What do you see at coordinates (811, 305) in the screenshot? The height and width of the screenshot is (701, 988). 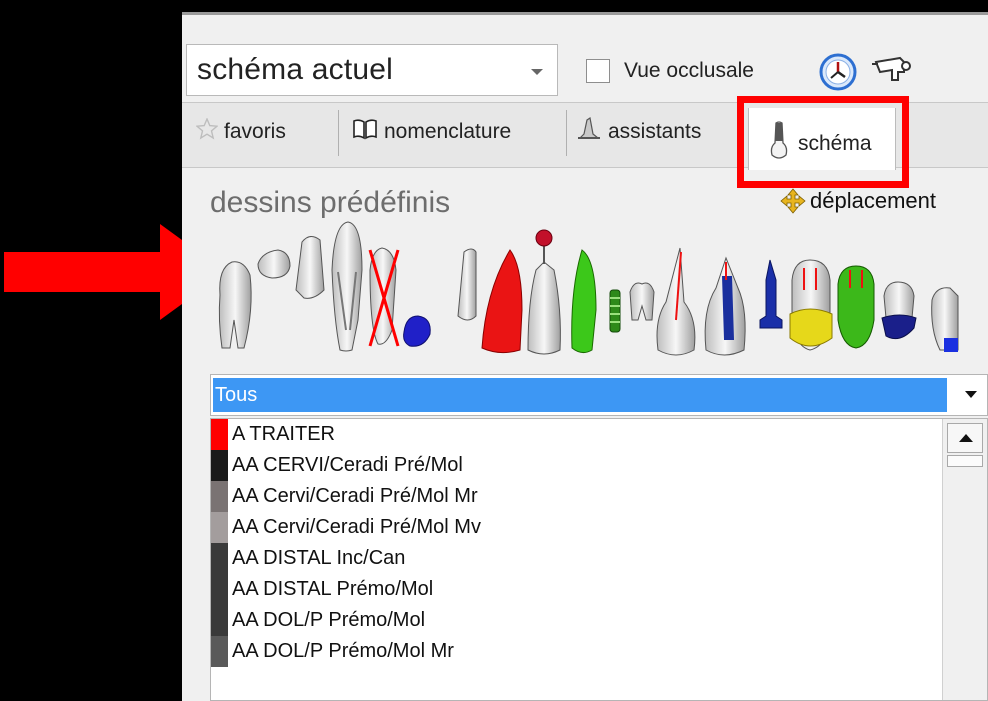 I see `drawing-gold-crown` at bounding box center [811, 305].